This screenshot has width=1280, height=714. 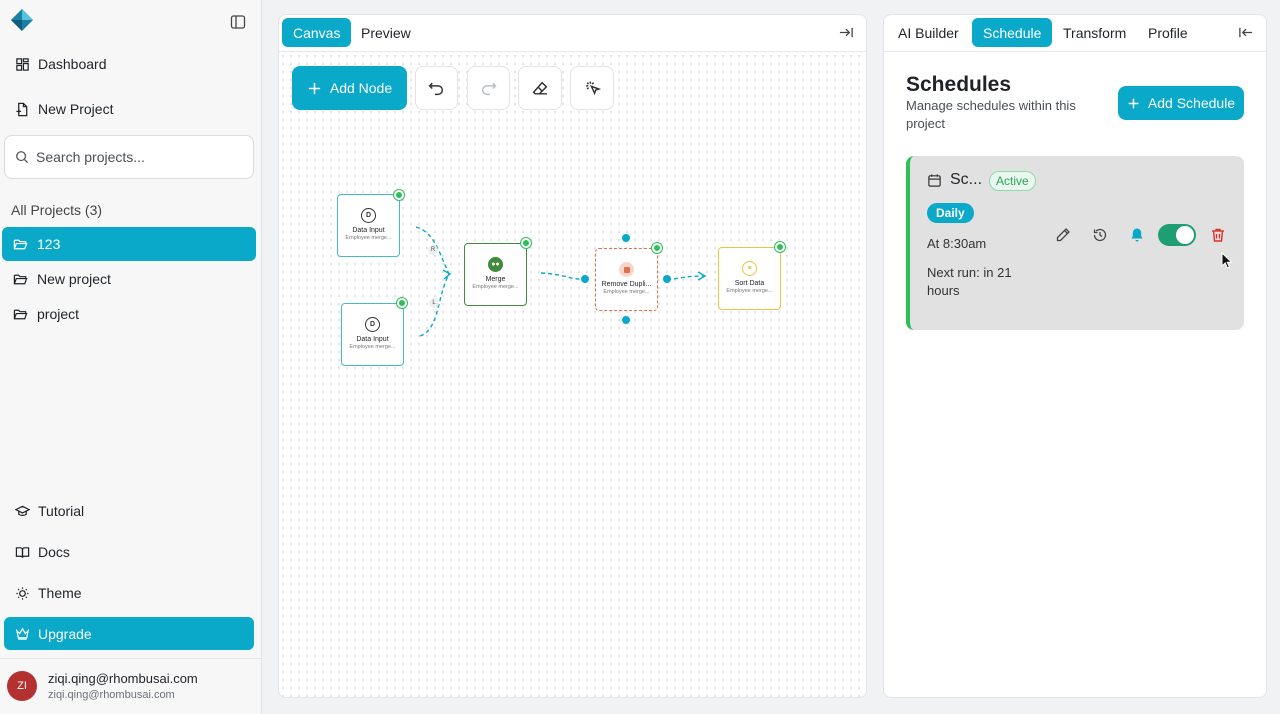 What do you see at coordinates (1218, 235) in the screenshot?
I see `trash-icon` at bounding box center [1218, 235].